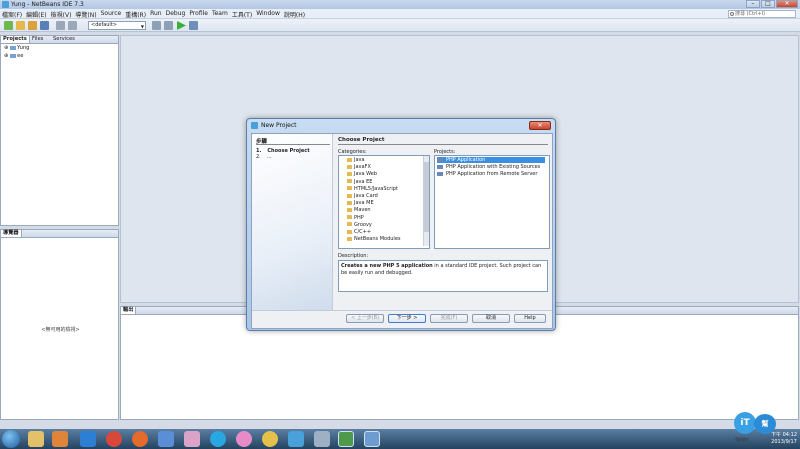 The image size is (800, 449). Describe the element at coordinates (20, 25) in the screenshot. I see `new-project-icon` at that location.